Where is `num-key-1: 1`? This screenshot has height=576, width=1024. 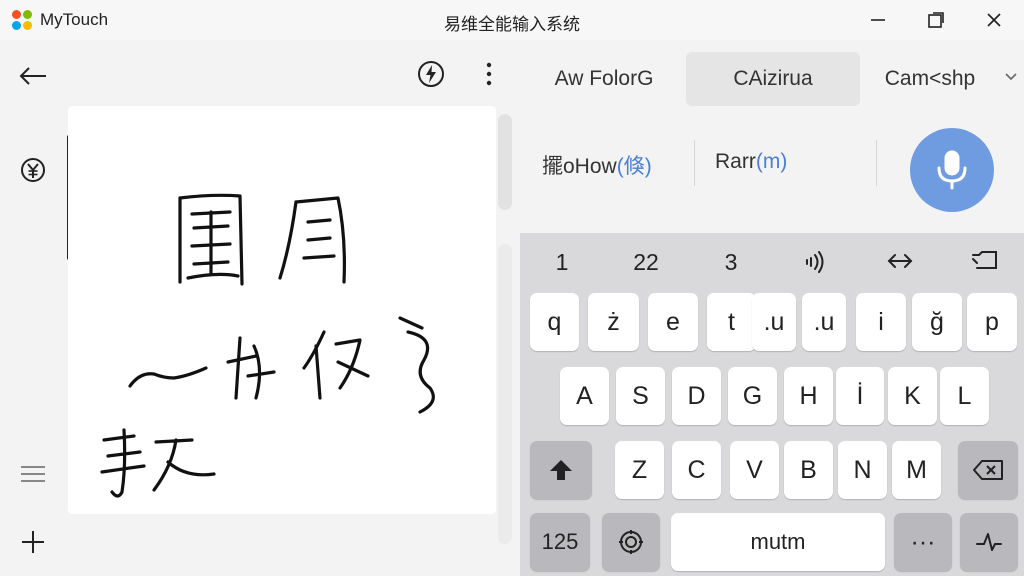 num-key-1: 1 is located at coordinates (562, 262).